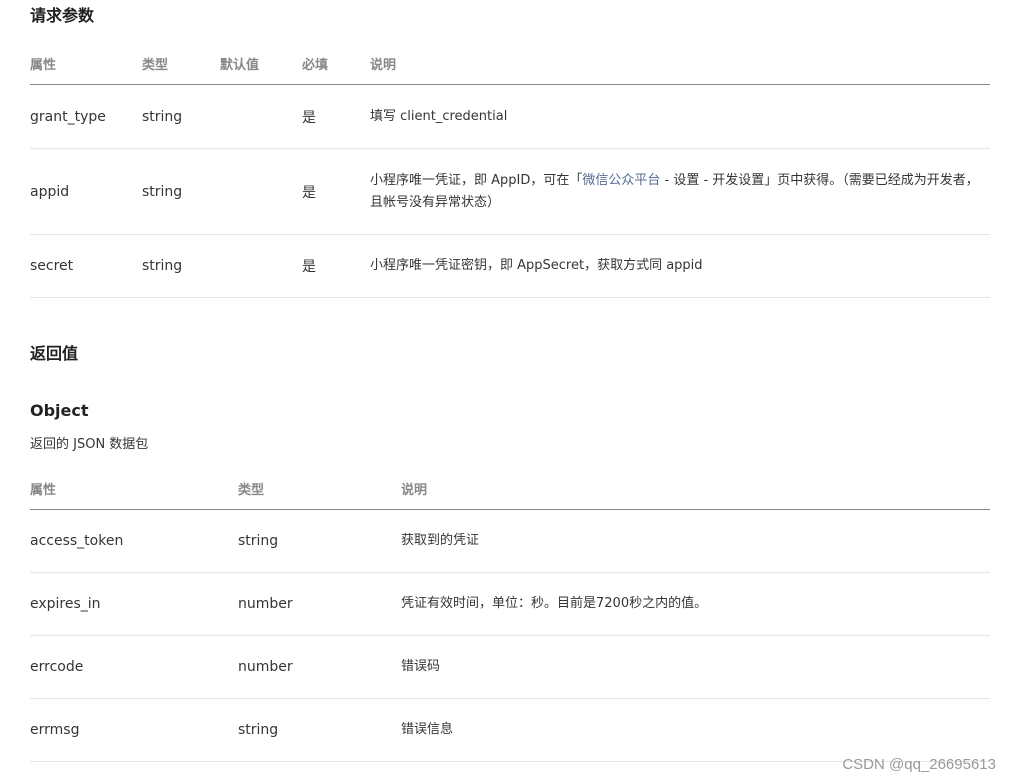 Image resolution: width=1011 pixels, height=781 pixels. What do you see at coordinates (439, 116) in the screenshot?
I see `description-text: 填写 client_credential` at bounding box center [439, 116].